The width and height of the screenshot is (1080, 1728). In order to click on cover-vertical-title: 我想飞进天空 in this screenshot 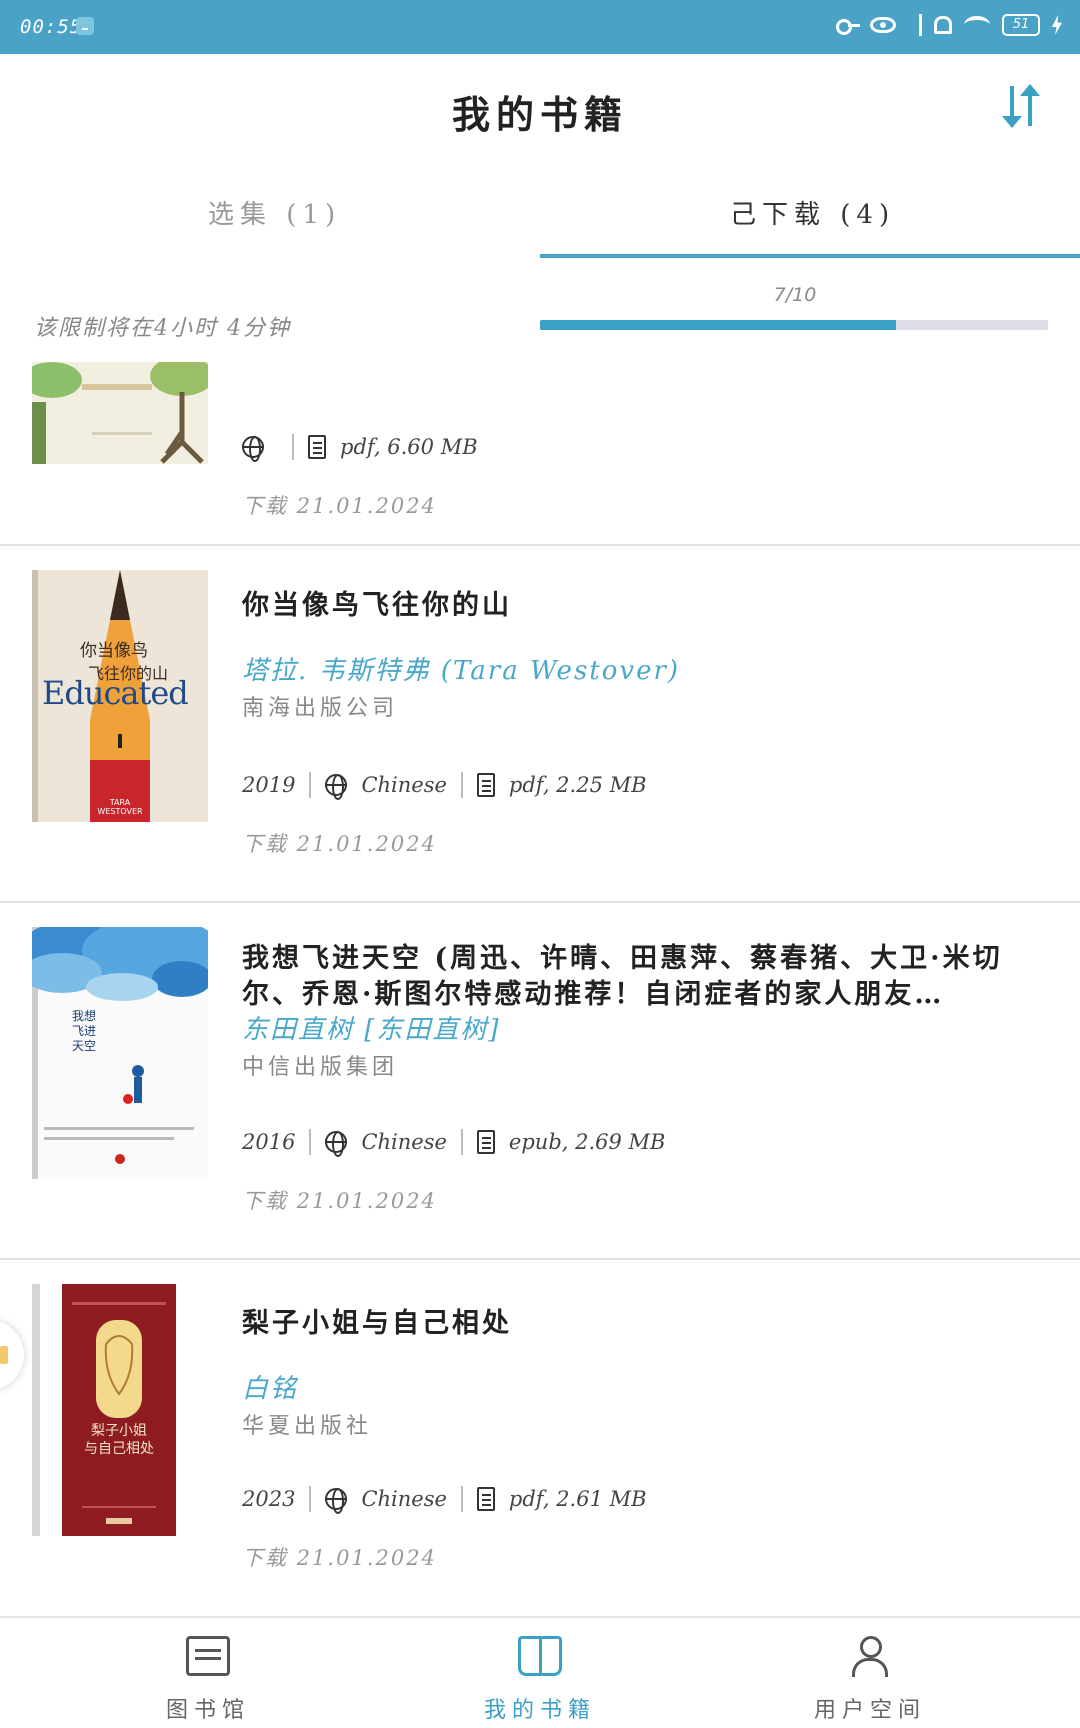, I will do `click(84, 1031)`.